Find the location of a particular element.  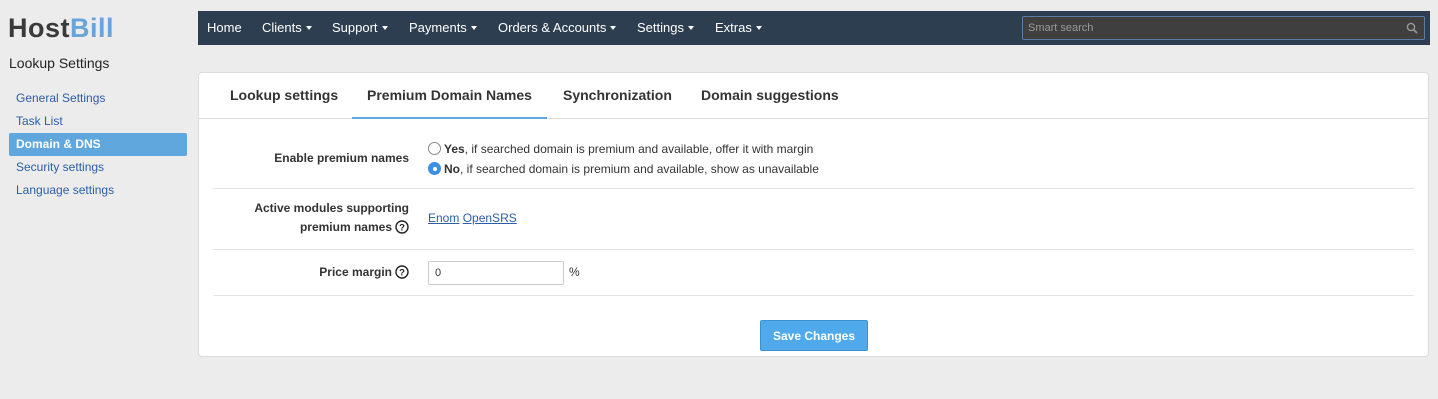

hostbill-logo: HostBill is located at coordinates (61, 28).